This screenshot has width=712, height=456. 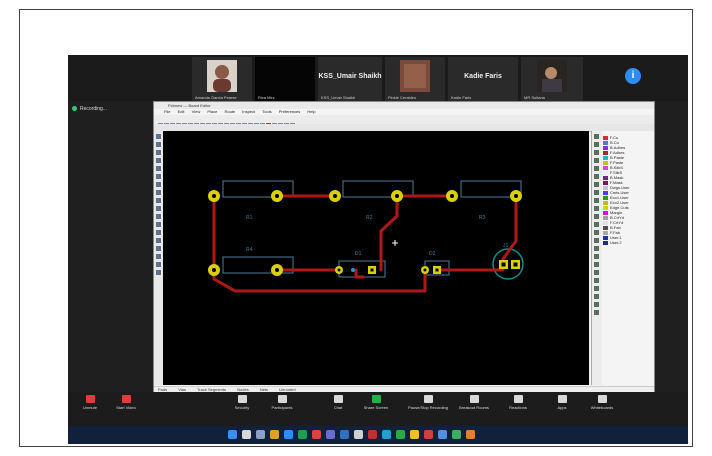 What do you see at coordinates (232, 434) in the screenshot?
I see `start-icon` at bounding box center [232, 434].